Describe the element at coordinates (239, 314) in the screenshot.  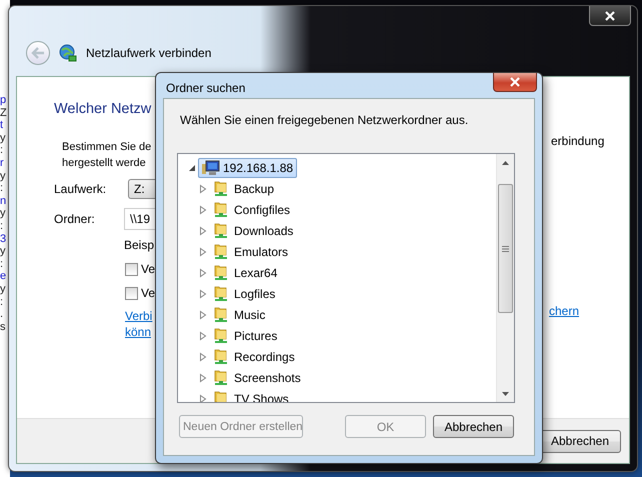
I see `tree-item: Music` at that location.